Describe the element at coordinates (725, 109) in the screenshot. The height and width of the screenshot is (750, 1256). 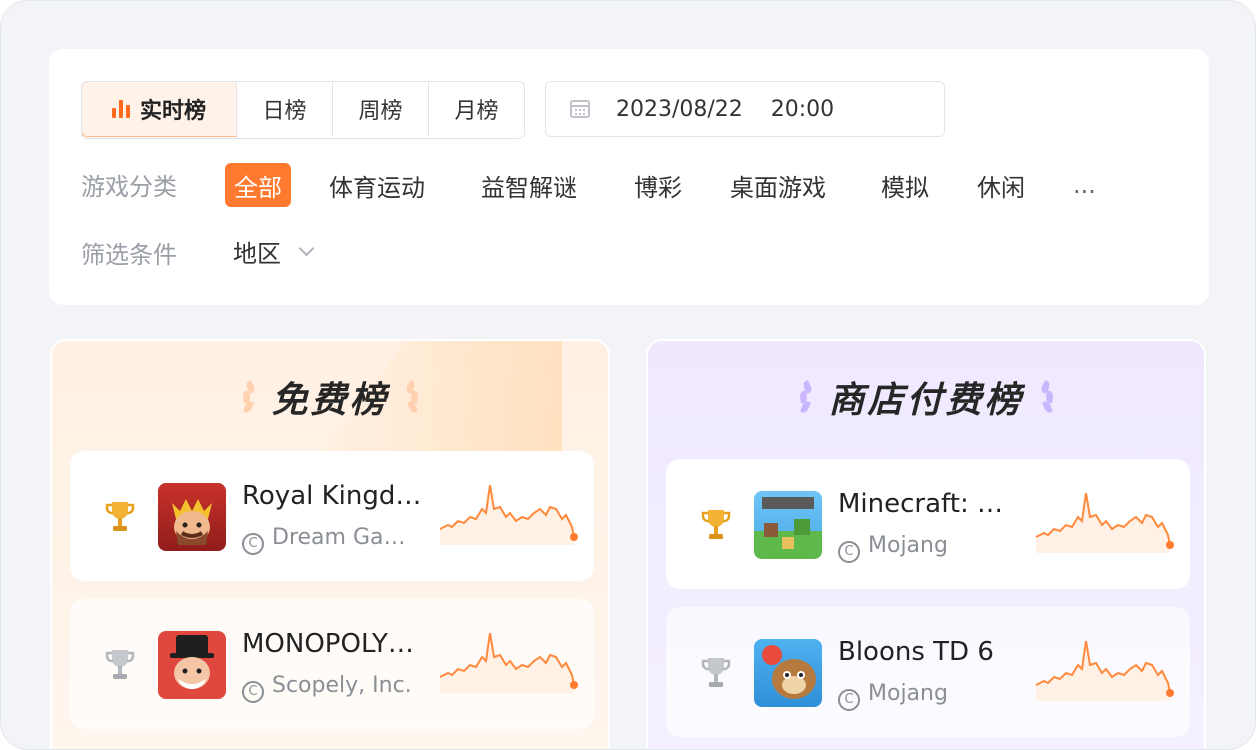
I see `date-value: 2023/08/22 20:00` at that location.